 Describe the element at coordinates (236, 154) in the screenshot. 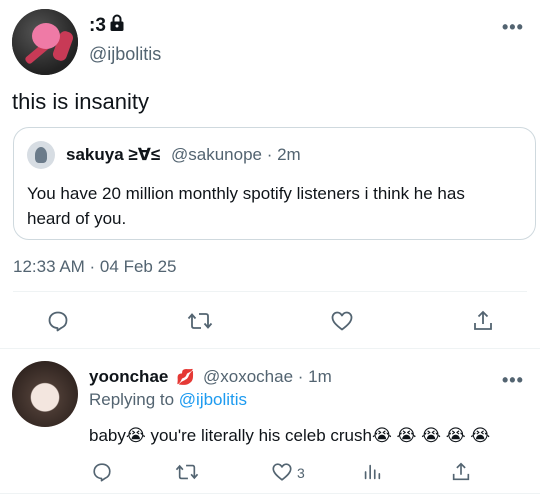

I see `quoted-author-meta: @sakunope · 2m` at that location.